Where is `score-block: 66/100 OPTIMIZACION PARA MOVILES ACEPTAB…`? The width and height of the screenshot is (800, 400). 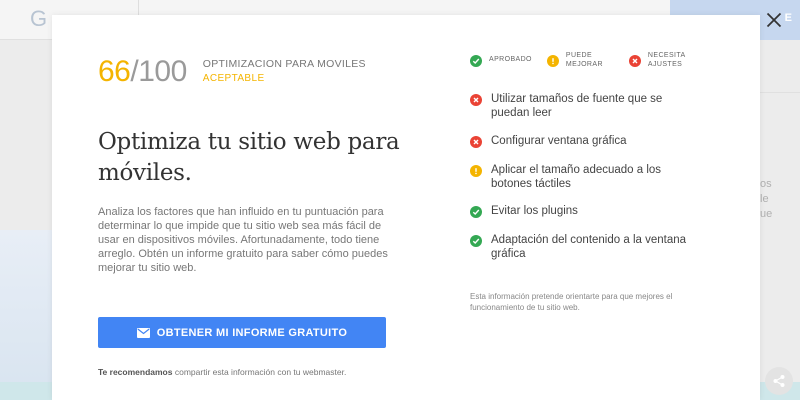 score-block: 66/100 OPTIMIZACION PARA MOVILES ACEPTAB… is located at coordinates (232, 72).